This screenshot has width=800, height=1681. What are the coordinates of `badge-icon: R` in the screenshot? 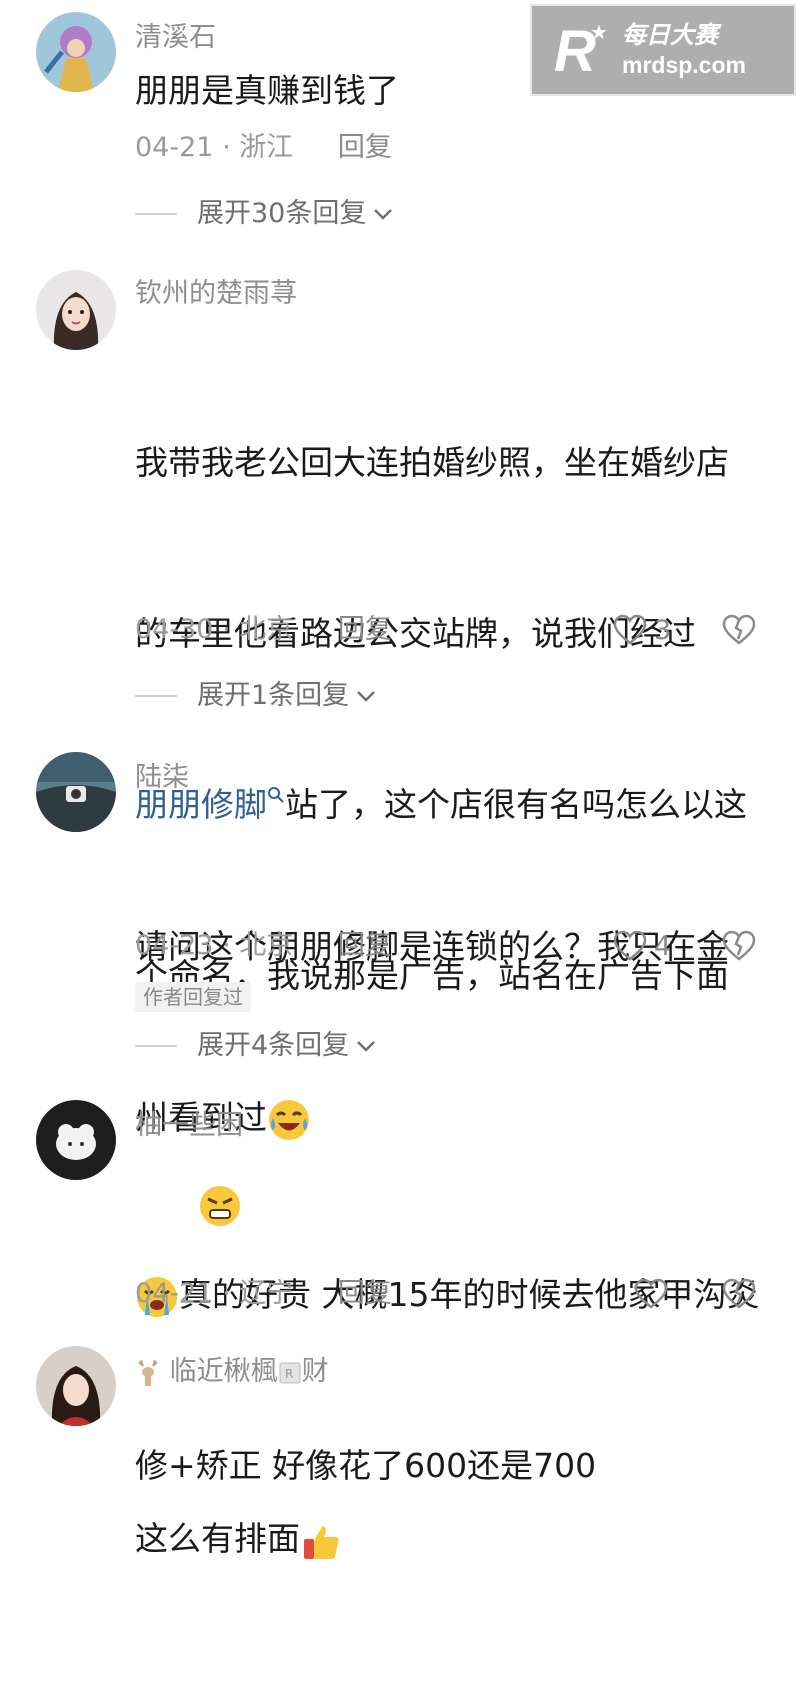 It's located at (290, 1372).